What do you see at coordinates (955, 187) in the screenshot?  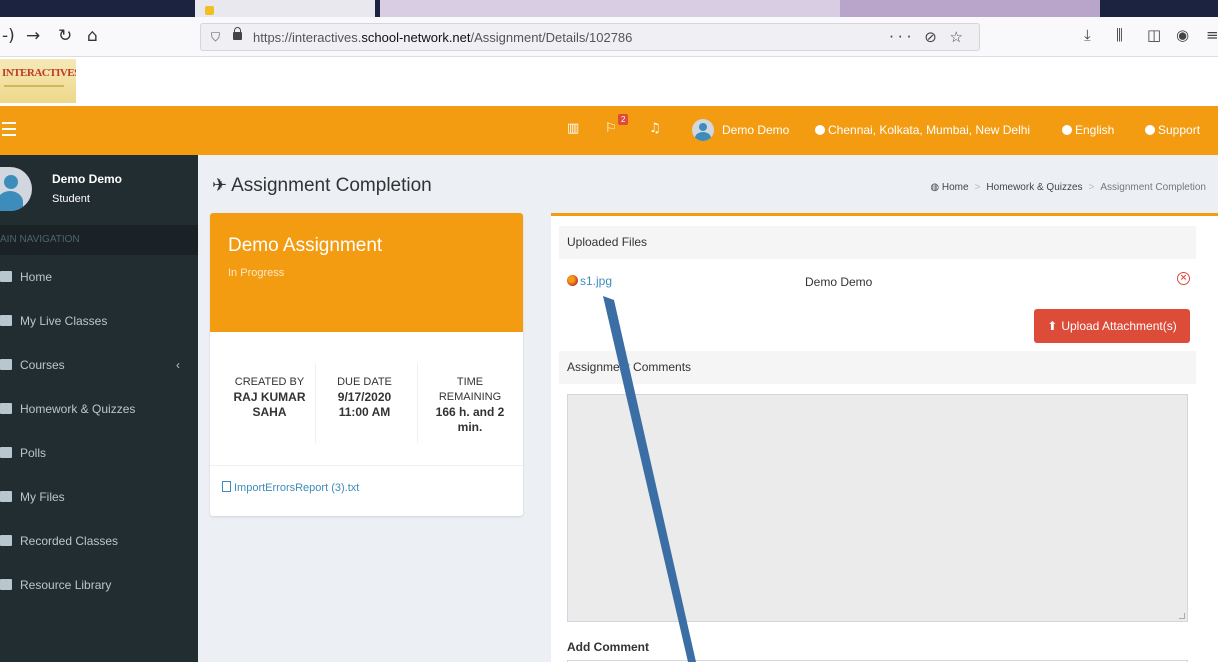 I see `breadcrumb-home: Home` at bounding box center [955, 187].